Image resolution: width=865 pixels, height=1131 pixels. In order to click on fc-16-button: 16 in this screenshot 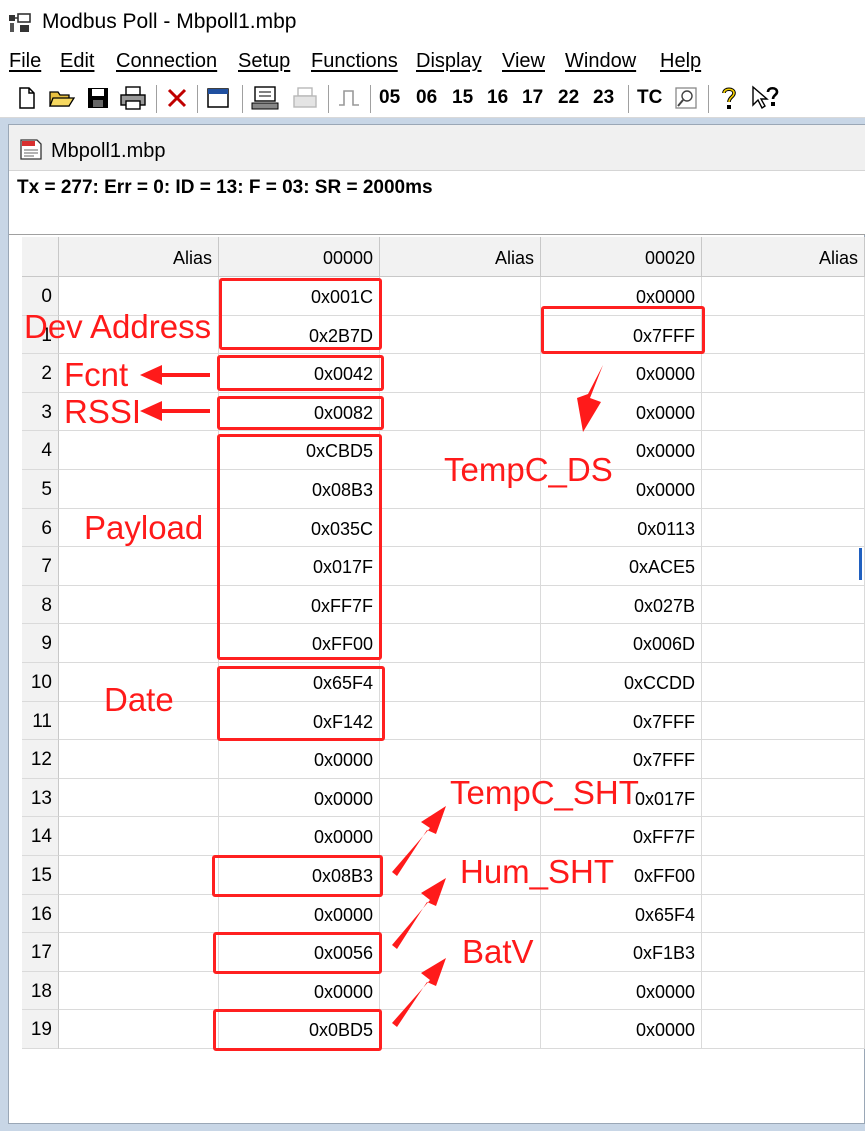, I will do `click(497, 98)`.